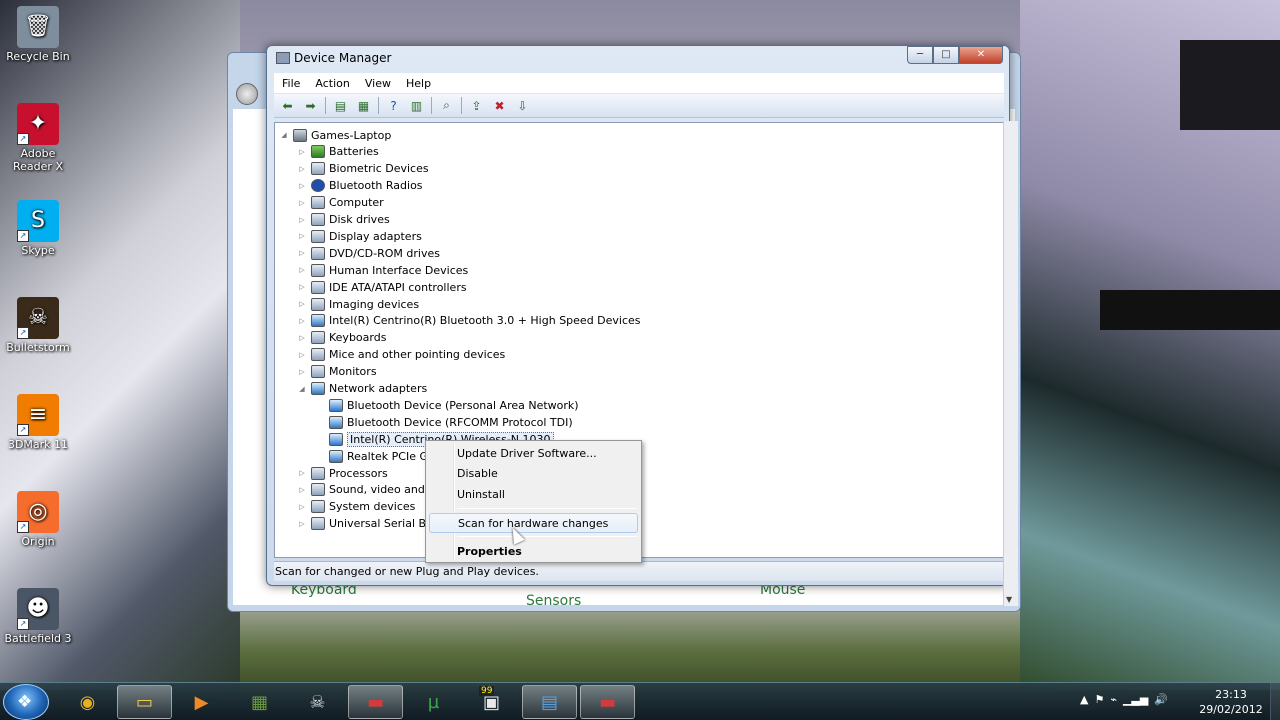 The height and width of the screenshot is (720, 1280). I want to click on scroll-down-icon: ▼, so click(1009, 599).